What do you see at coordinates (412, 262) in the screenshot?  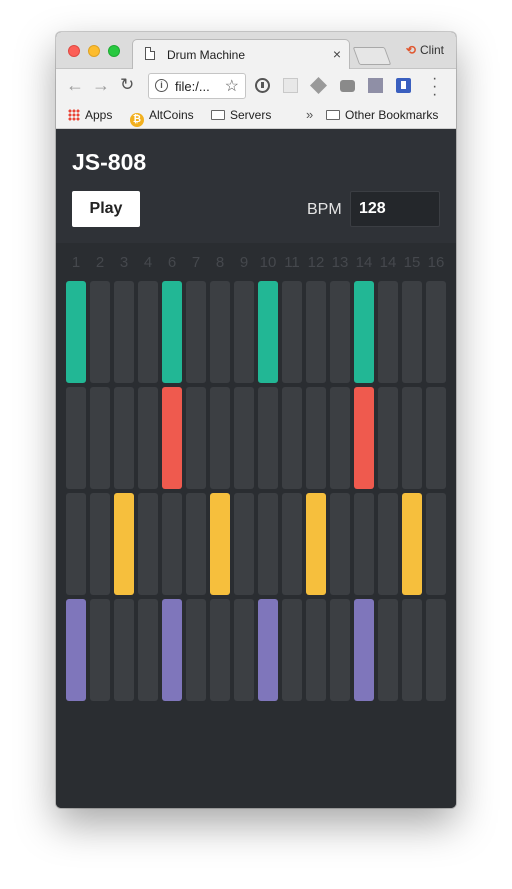 I see `step-number: 15` at bounding box center [412, 262].